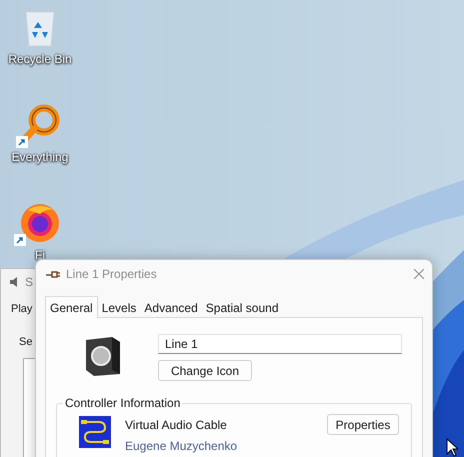 Image resolution: width=464 pixels, height=457 pixels. What do you see at coordinates (71, 307) in the screenshot?
I see `tab: General` at bounding box center [71, 307].